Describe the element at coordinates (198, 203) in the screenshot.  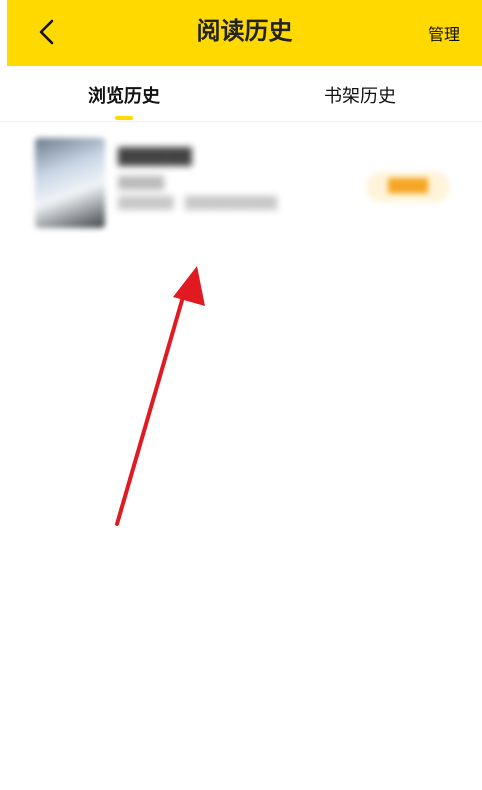
I see `book-reading-progress: ██████ · ██████████` at that location.